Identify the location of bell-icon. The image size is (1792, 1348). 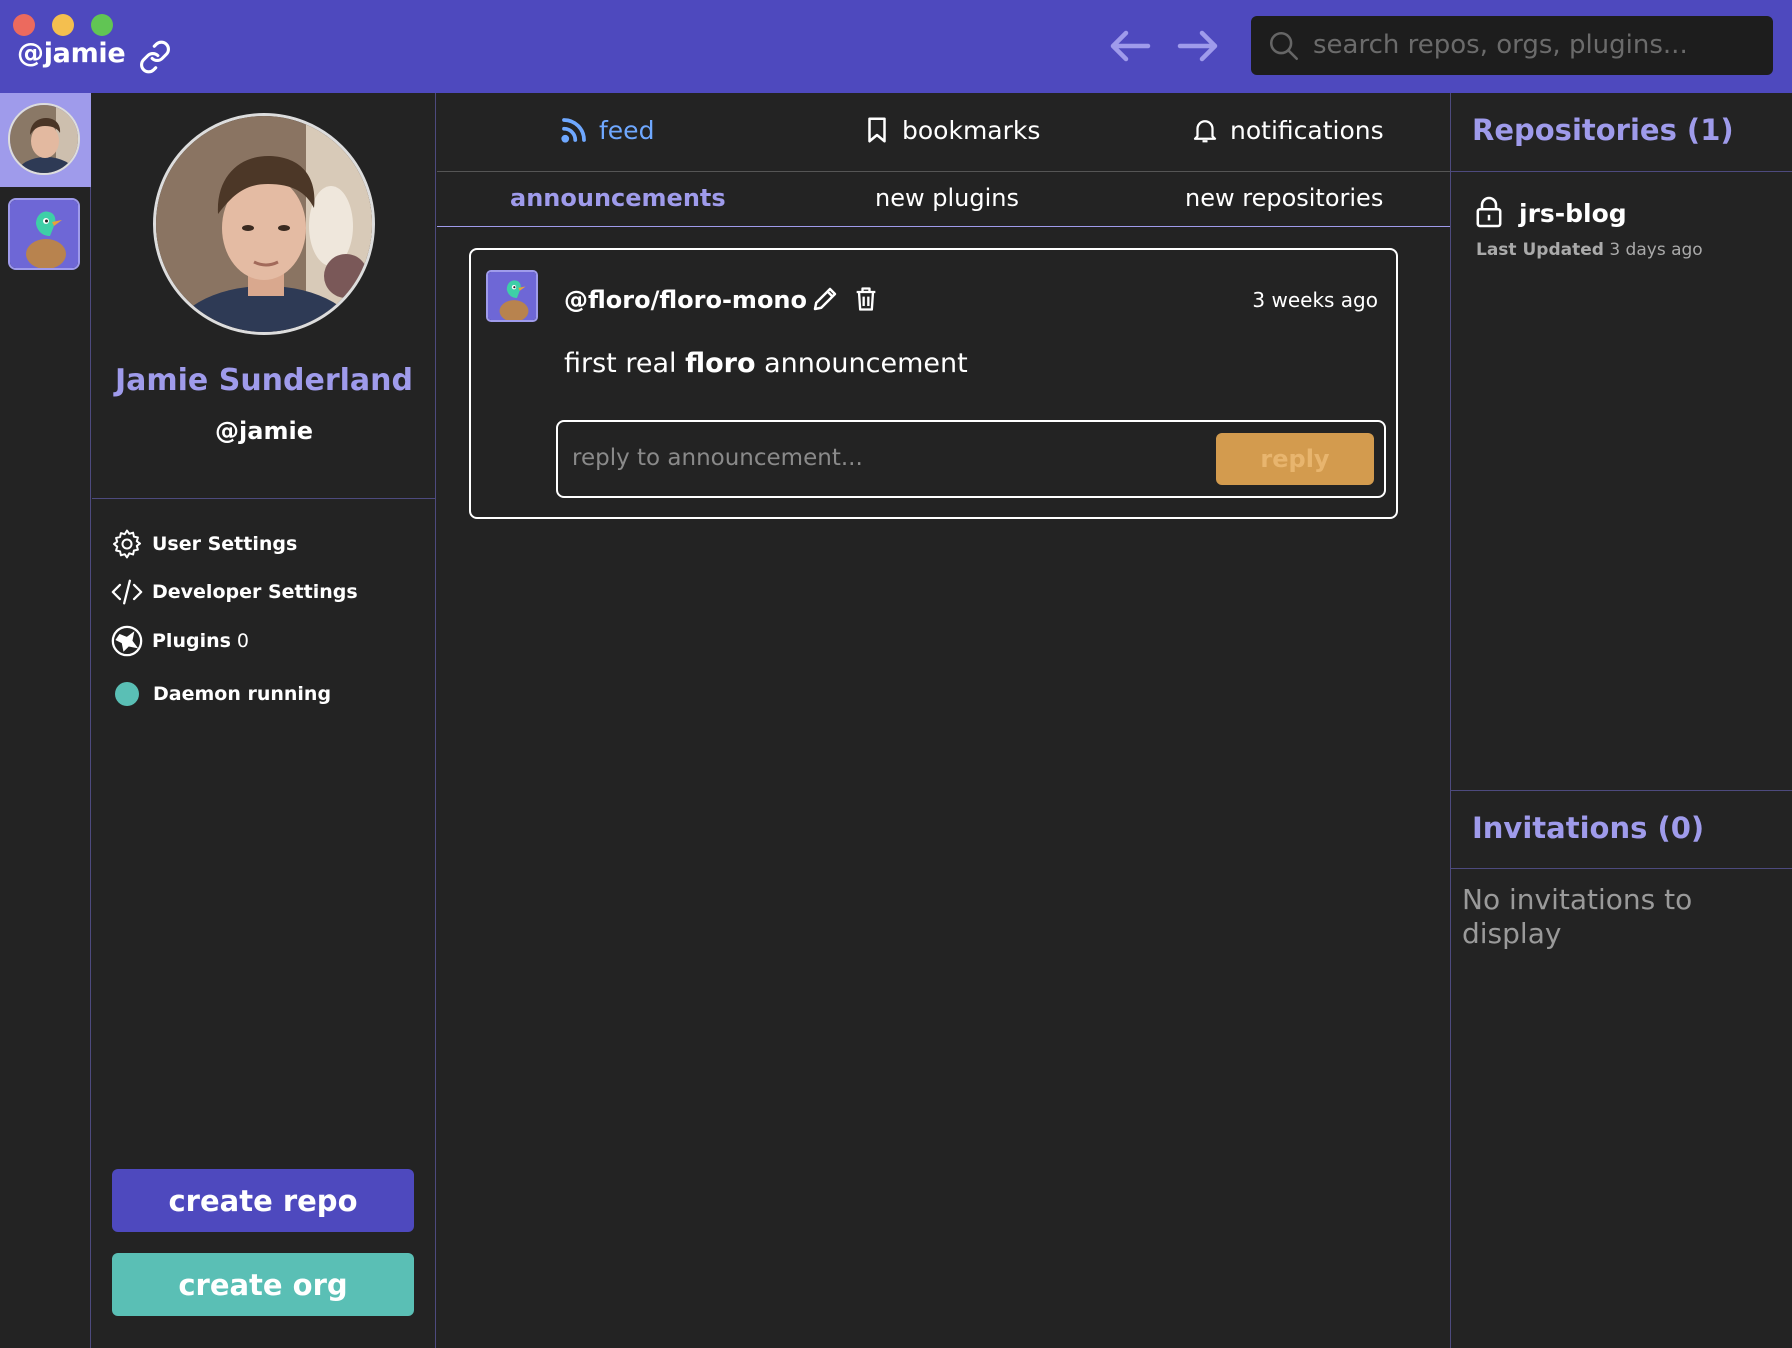
(1205, 131).